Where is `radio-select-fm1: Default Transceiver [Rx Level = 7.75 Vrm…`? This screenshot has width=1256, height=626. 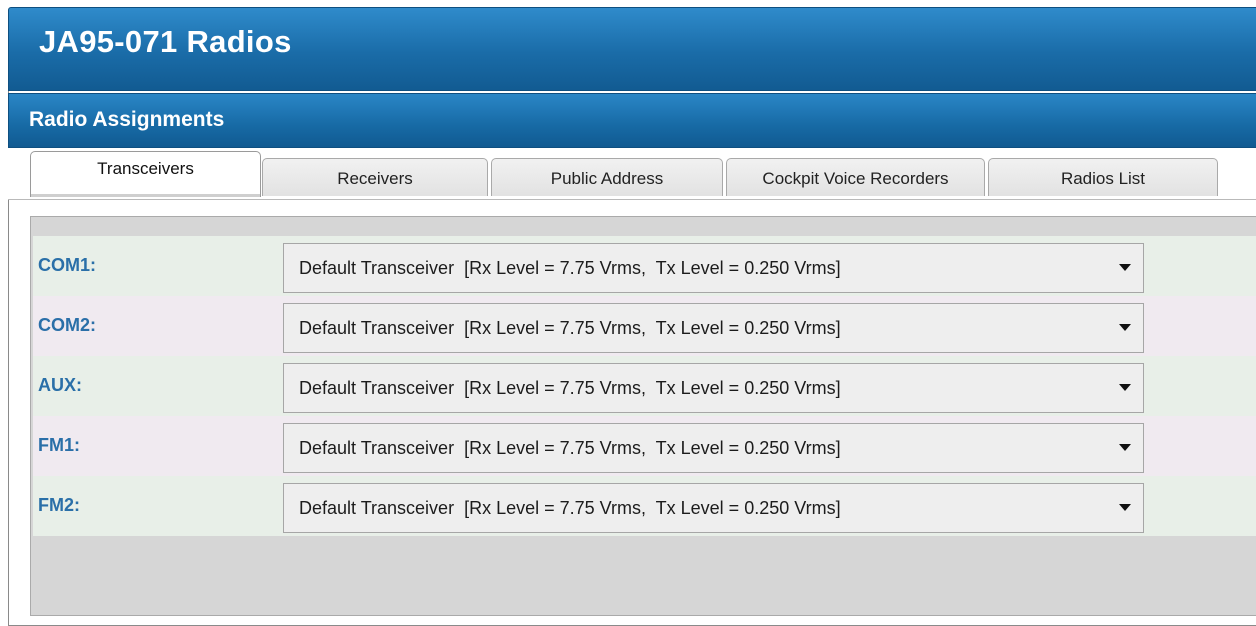
radio-select-fm1: Default Transceiver [Rx Level = 7.75 Vrm… is located at coordinates (713, 448).